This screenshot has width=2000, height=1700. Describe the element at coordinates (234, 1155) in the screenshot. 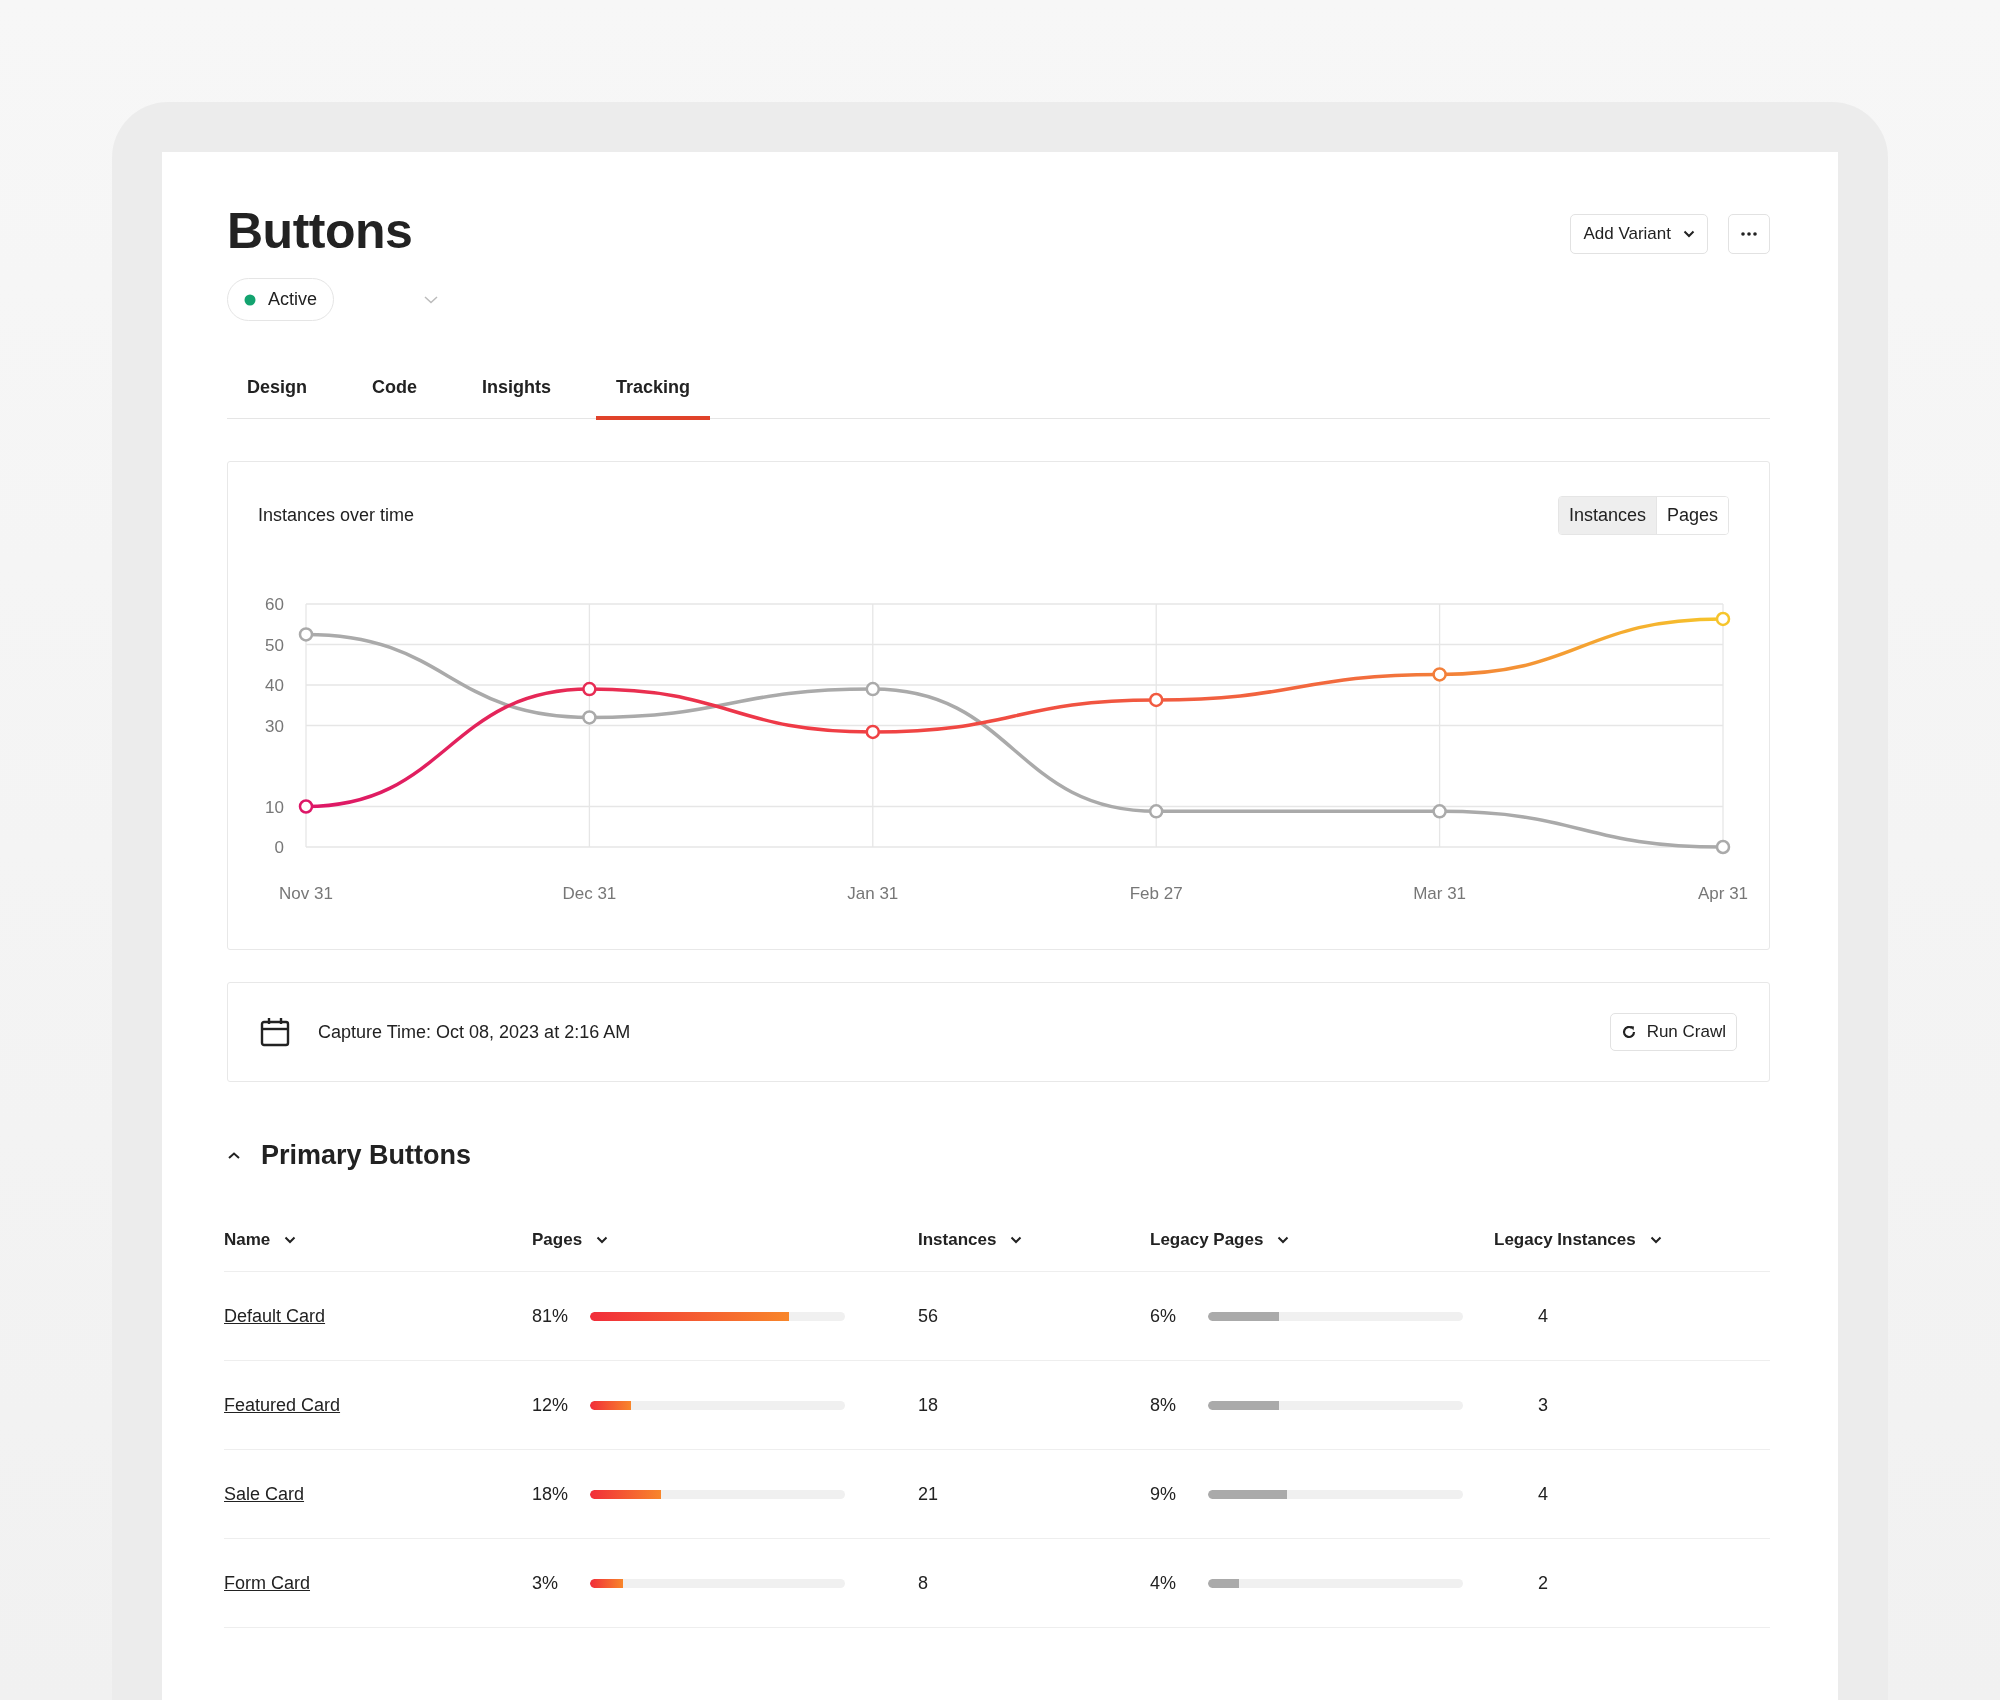

I see `chevron-icon` at that location.